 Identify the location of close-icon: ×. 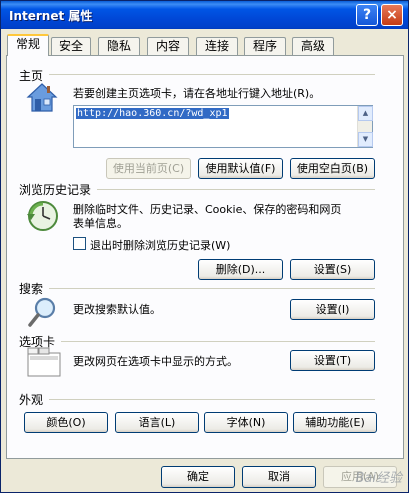
(392, 15).